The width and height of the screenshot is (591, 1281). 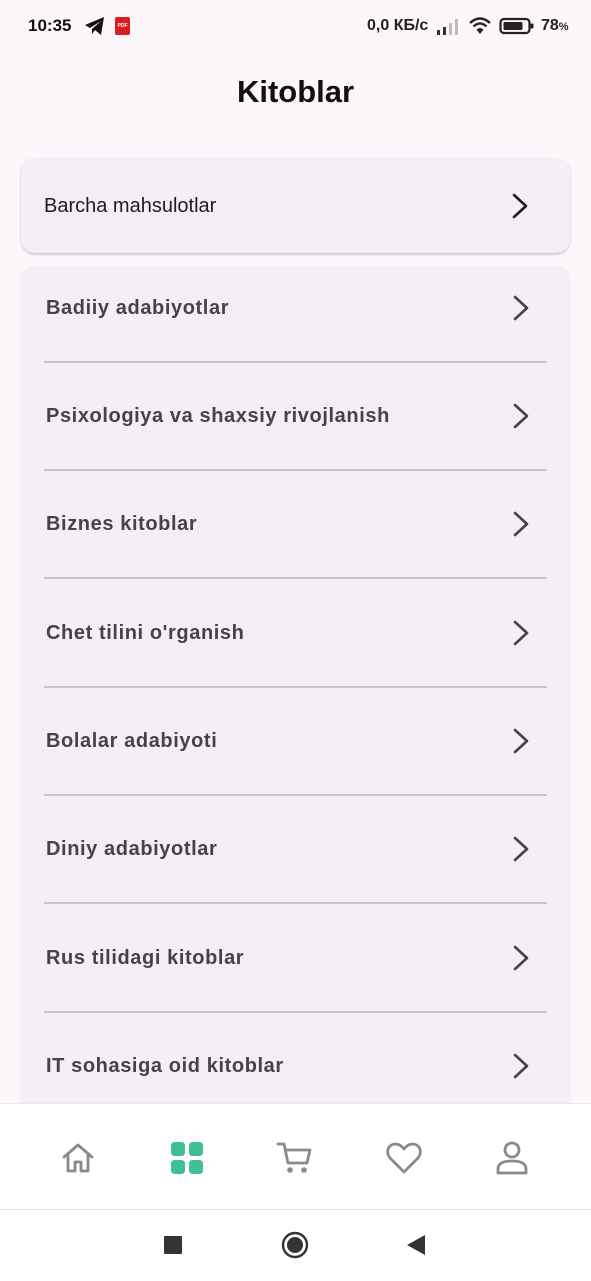 What do you see at coordinates (516, 26) in the screenshot?
I see `battery-icon` at bounding box center [516, 26].